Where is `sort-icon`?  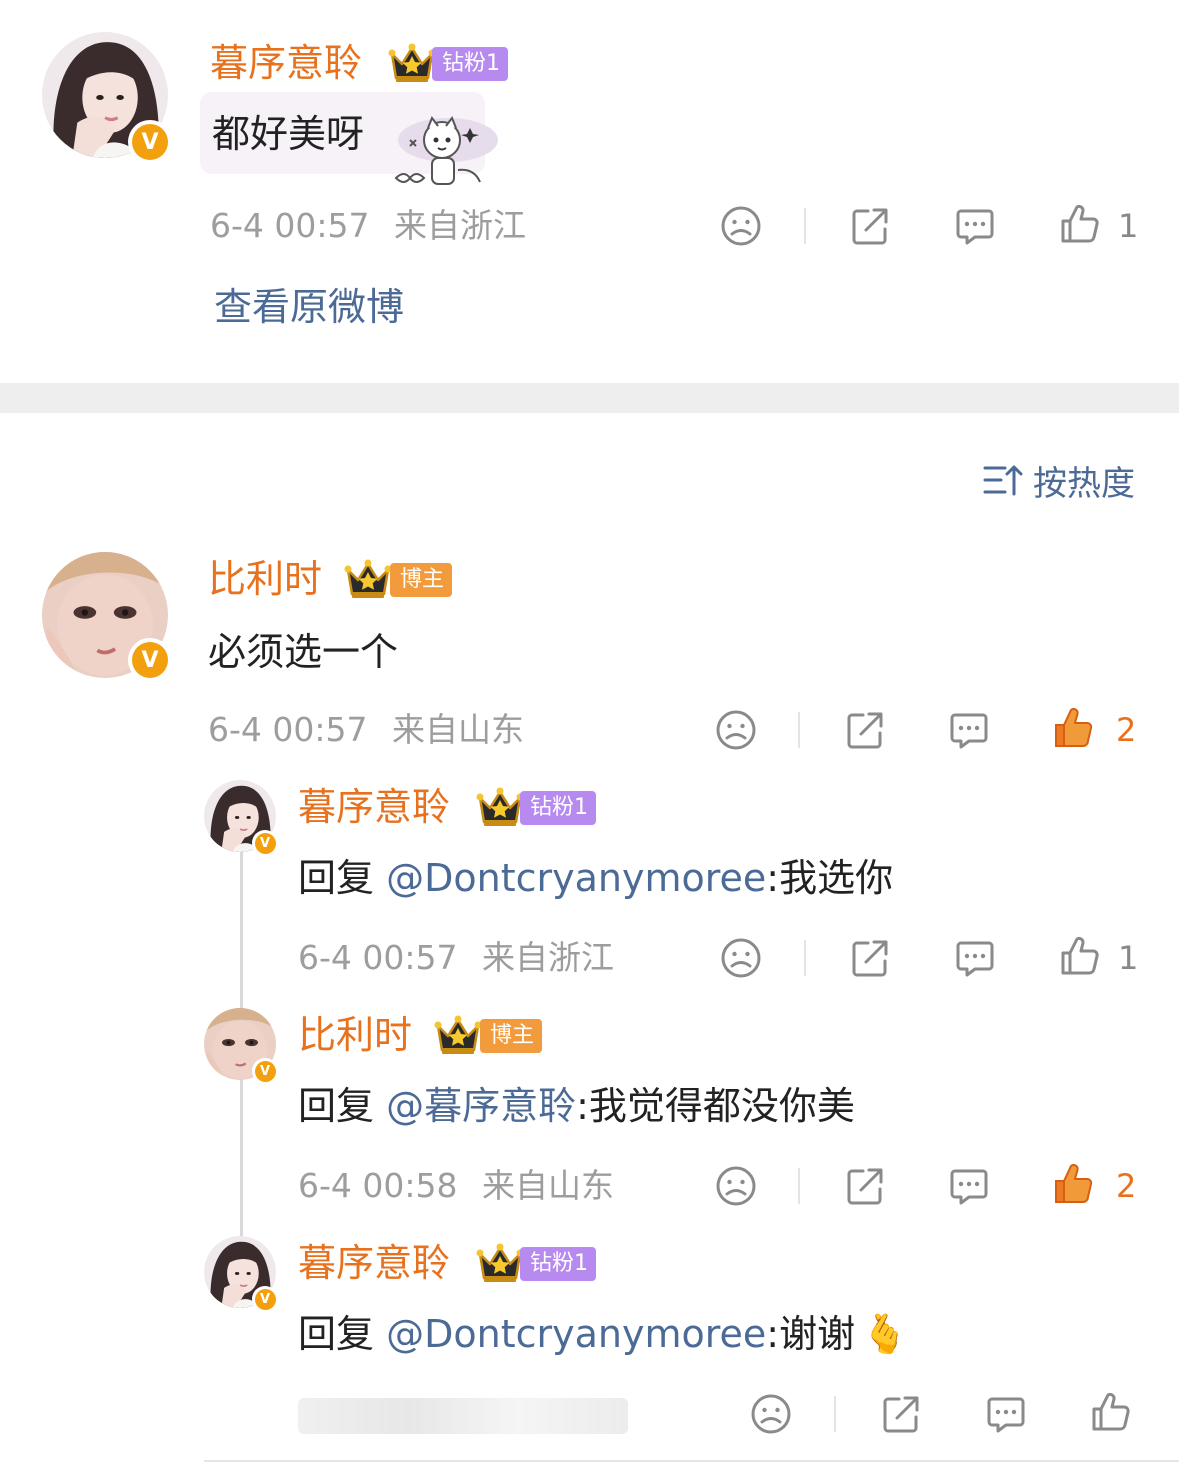
sort-icon is located at coordinates (1003, 480).